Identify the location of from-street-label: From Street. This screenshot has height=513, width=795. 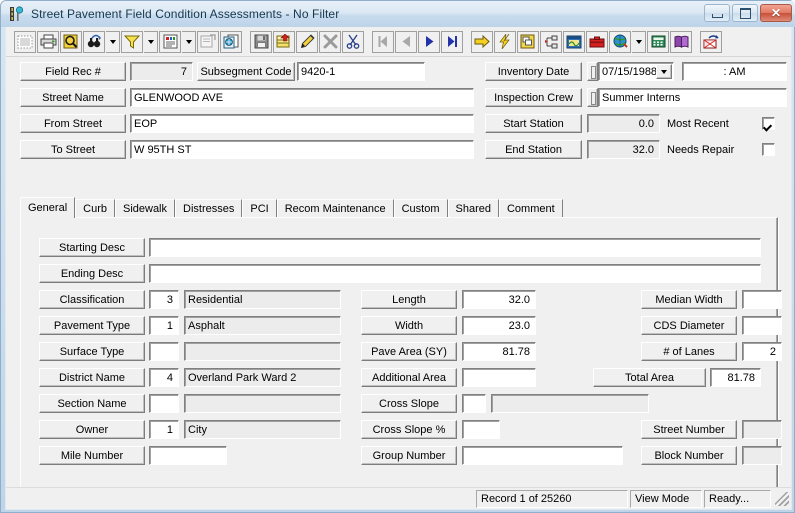
(73, 123).